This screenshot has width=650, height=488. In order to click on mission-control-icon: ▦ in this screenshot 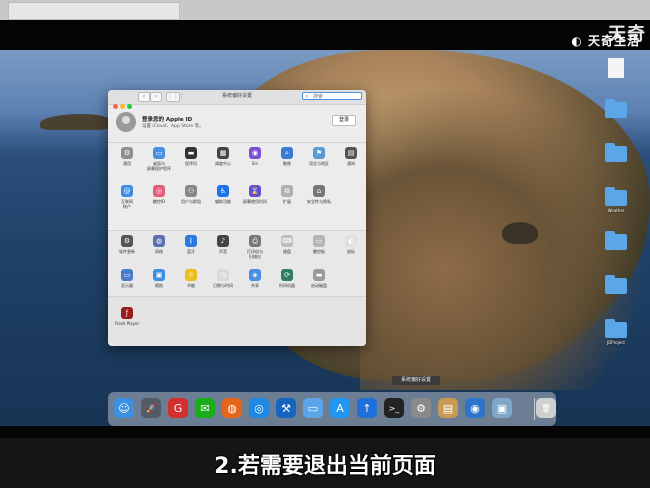, I will do `click(223, 153)`.